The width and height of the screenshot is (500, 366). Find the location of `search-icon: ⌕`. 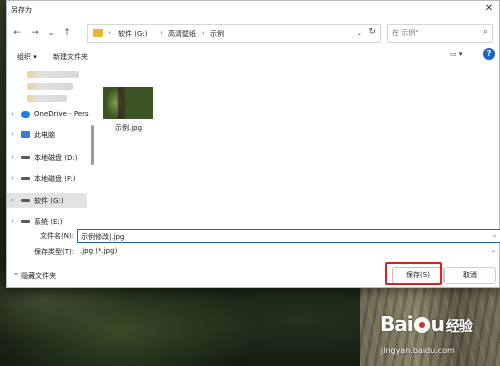

search-icon: ⌕ is located at coordinates (485, 32).